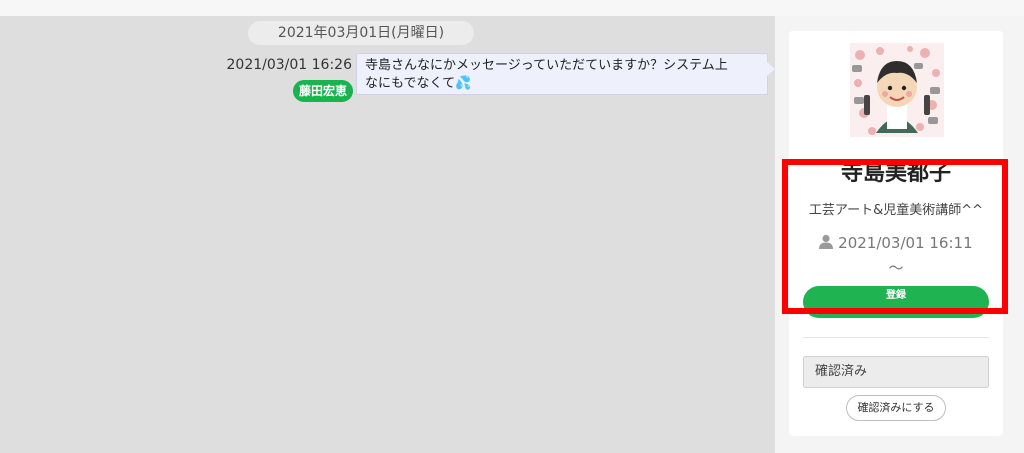 This screenshot has height=453, width=1024. Describe the element at coordinates (895, 173) in the screenshot. I see `profile-name: 寺島美都子` at that location.